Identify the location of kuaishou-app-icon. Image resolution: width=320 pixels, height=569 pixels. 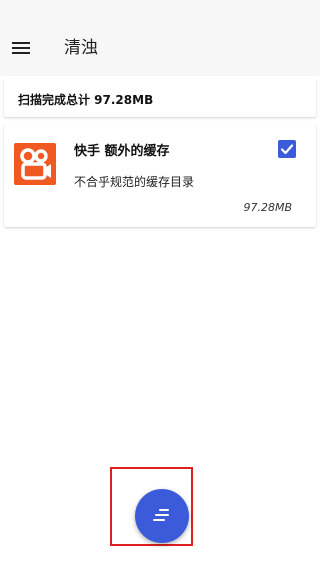
(35, 164).